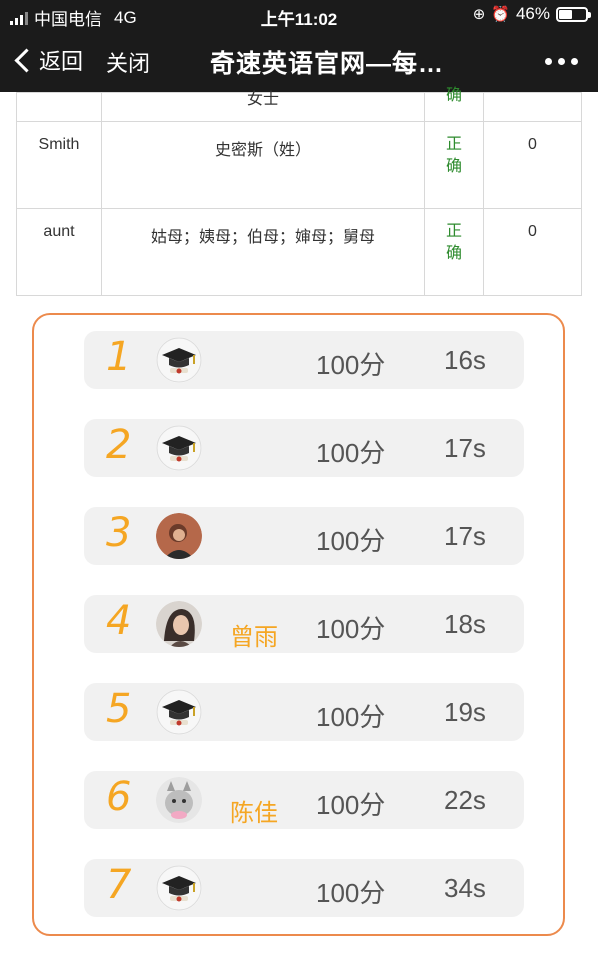 The width and height of the screenshot is (598, 966). I want to click on meaning-cell: 史密斯（姓）, so click(263, 165).